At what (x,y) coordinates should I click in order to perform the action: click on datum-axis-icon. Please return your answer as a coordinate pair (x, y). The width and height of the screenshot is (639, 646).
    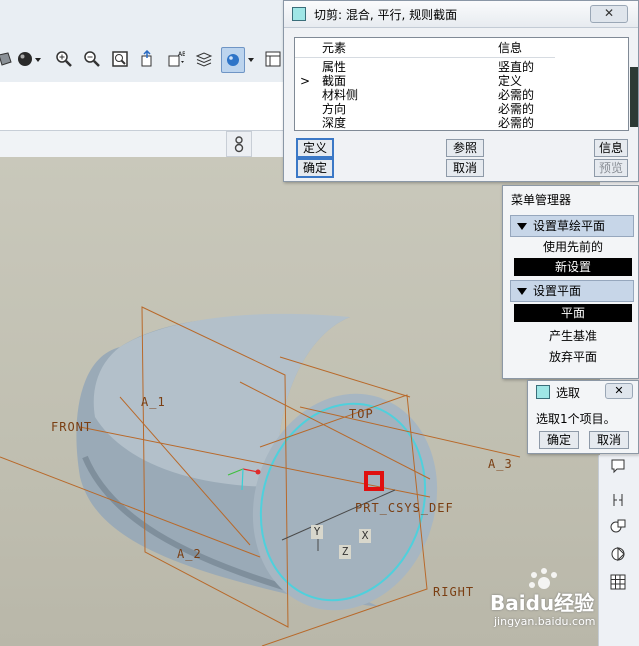
    Looking at the image, I should click on (618, 554).